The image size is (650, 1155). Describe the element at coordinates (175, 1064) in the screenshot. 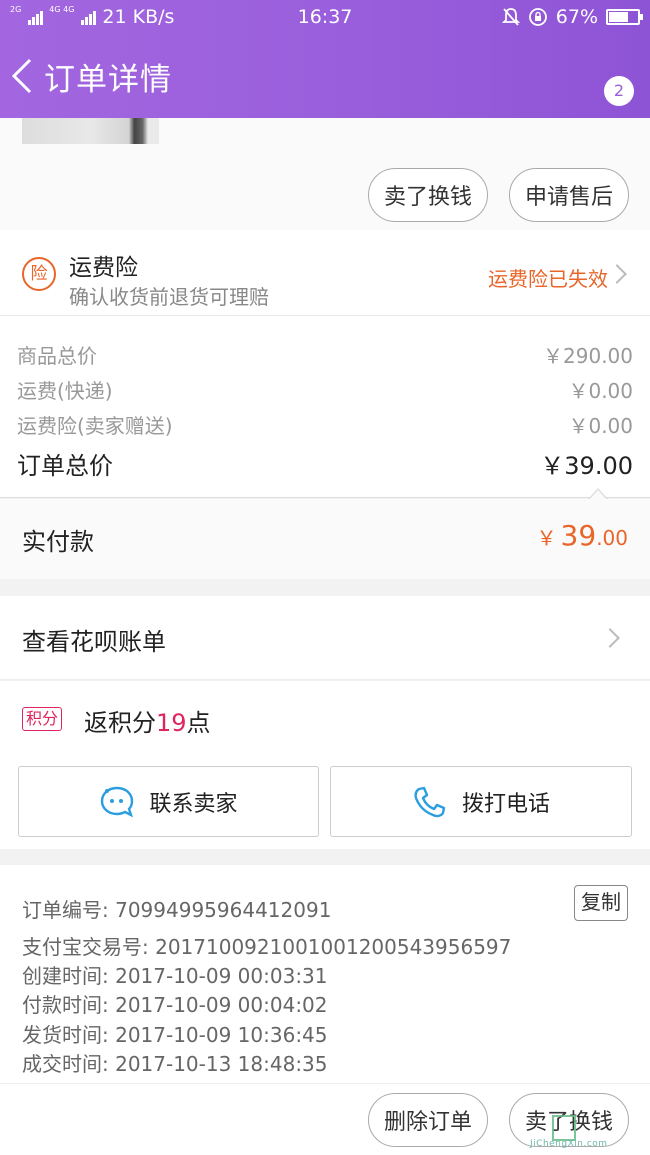

I see `completed-time: 成交时间: 2017-10-13 18:48:35` at that location.